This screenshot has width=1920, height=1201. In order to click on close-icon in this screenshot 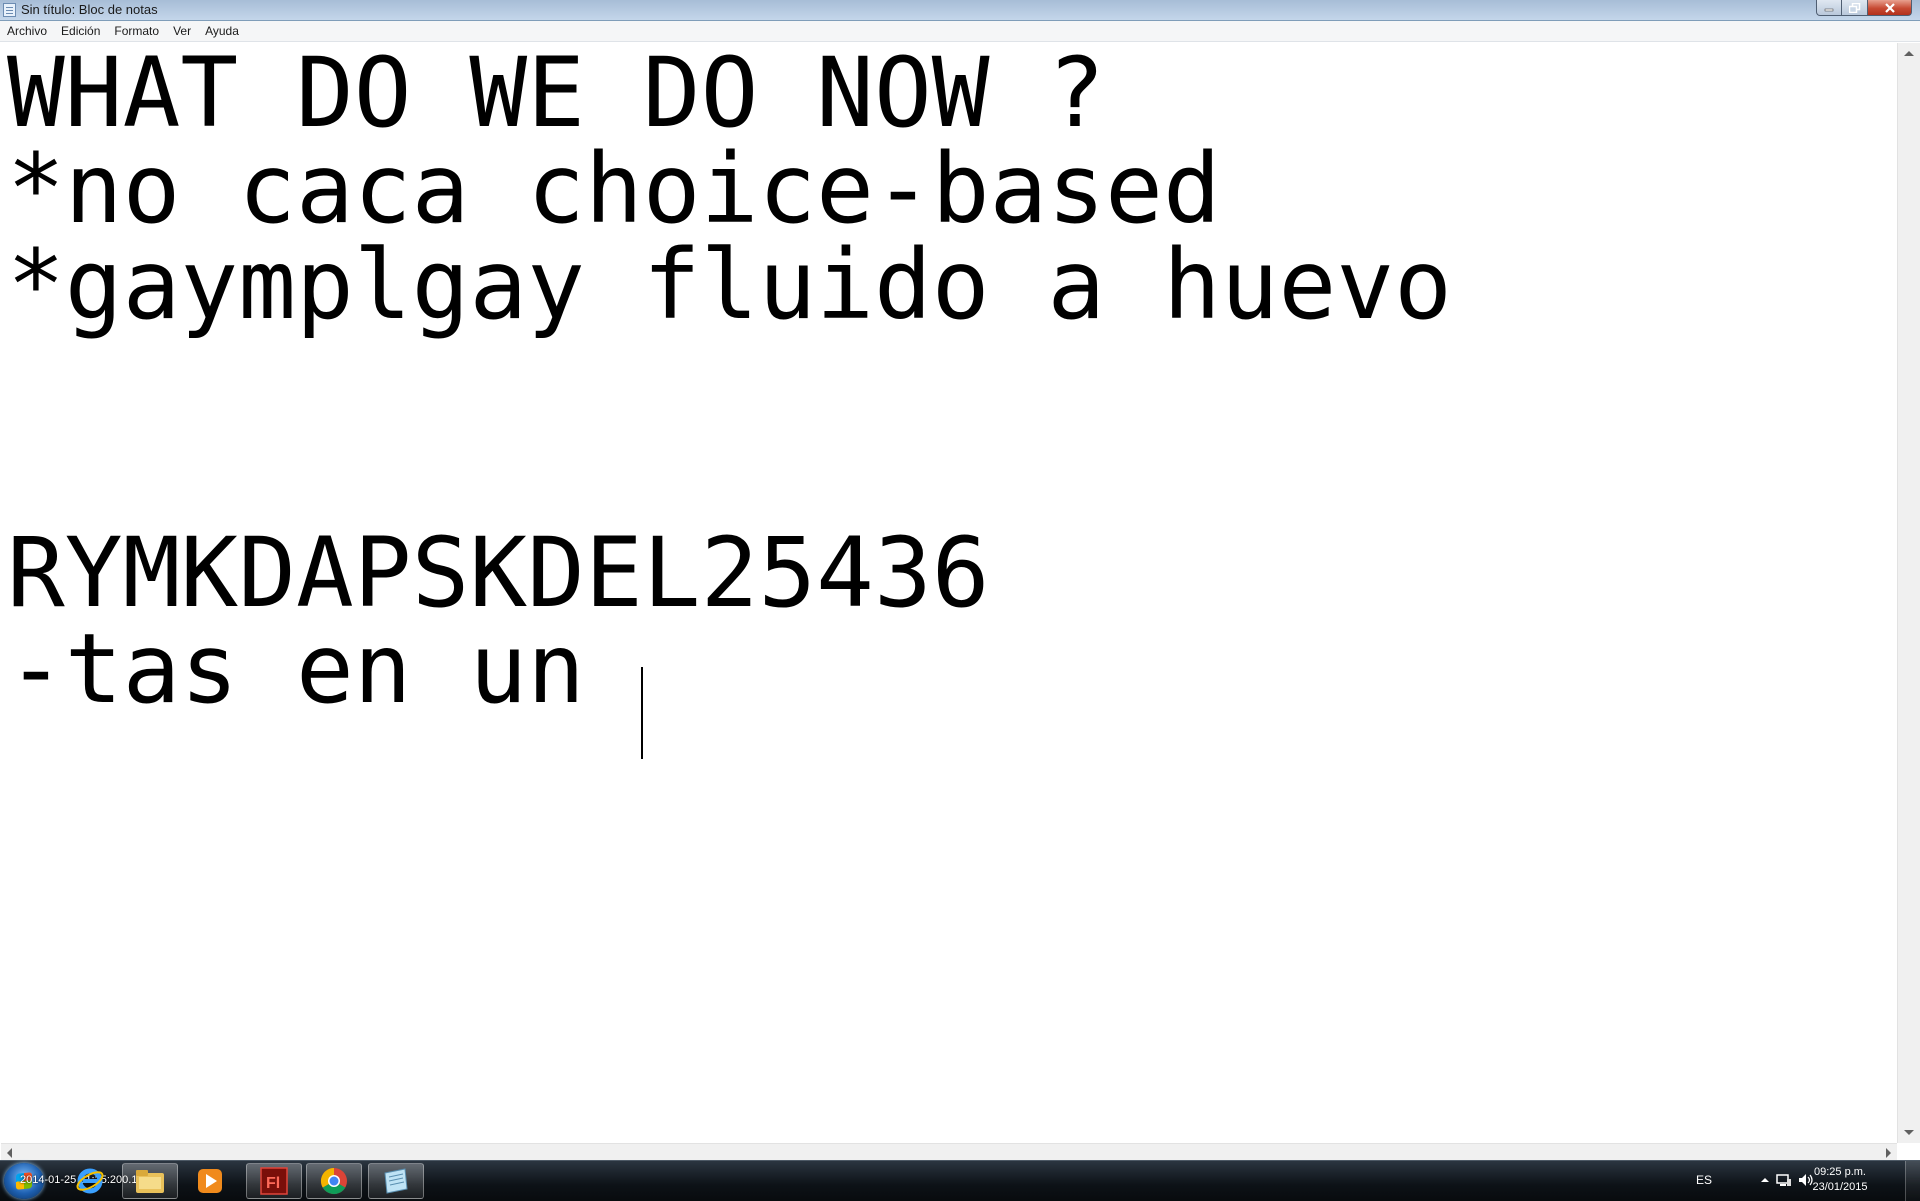, I will do `click(1889, 7)`.